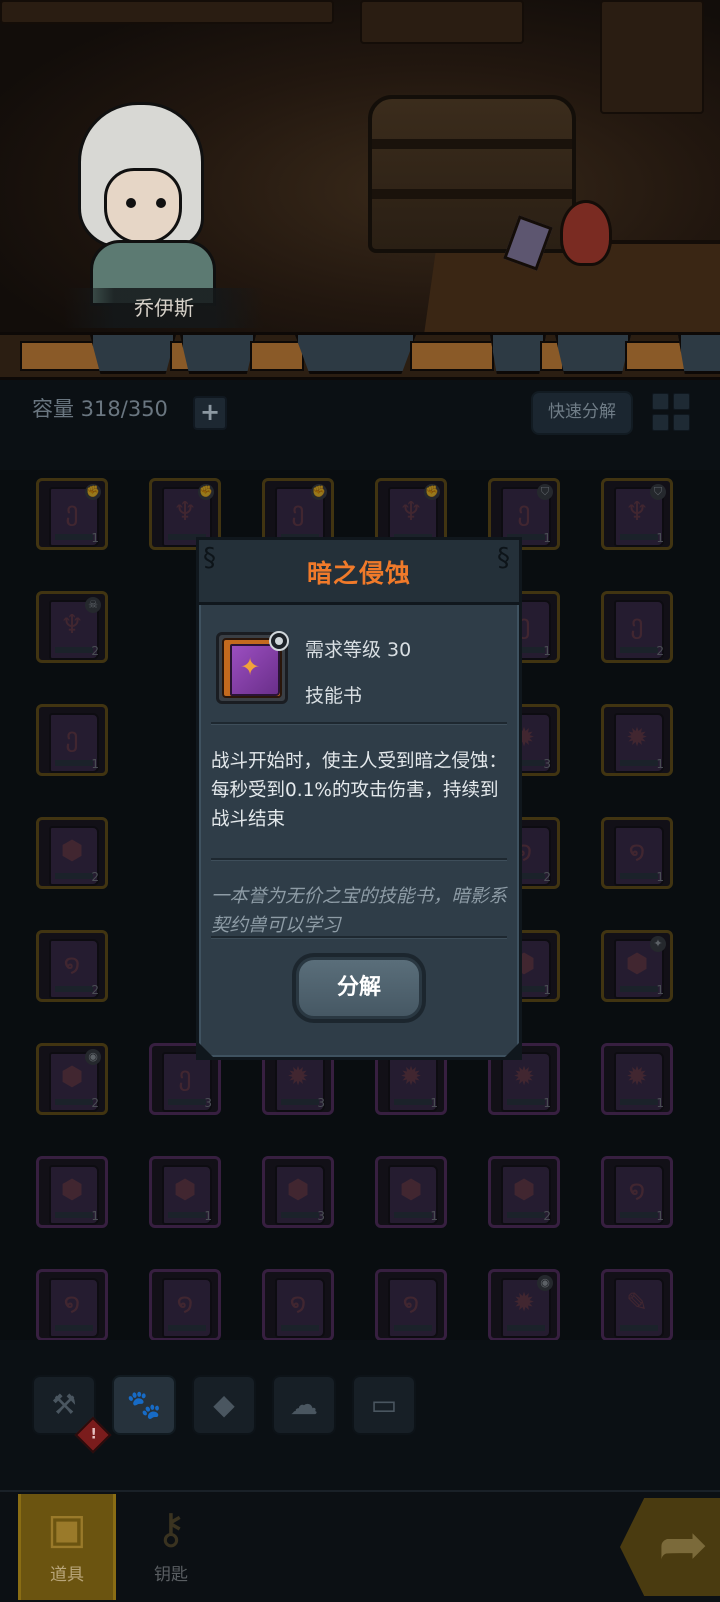 The height and width of the screenshot is (1602, 720). Describe the element at coordinates (210, 413) in the screenshot. I see `expand-capacity-button: +` at that location.